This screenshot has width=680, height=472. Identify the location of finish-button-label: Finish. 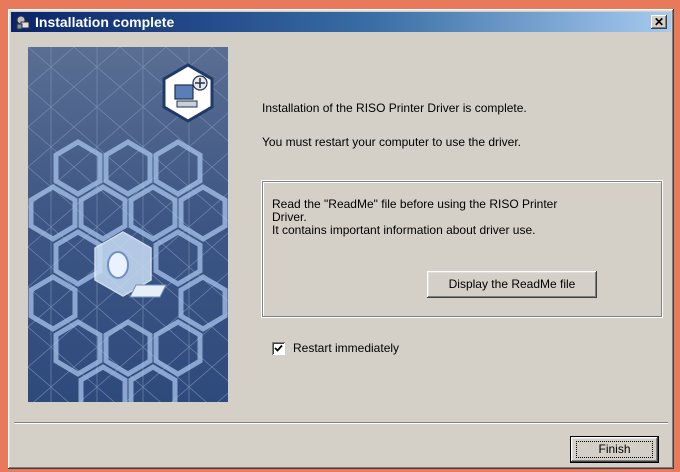
(614, 449).